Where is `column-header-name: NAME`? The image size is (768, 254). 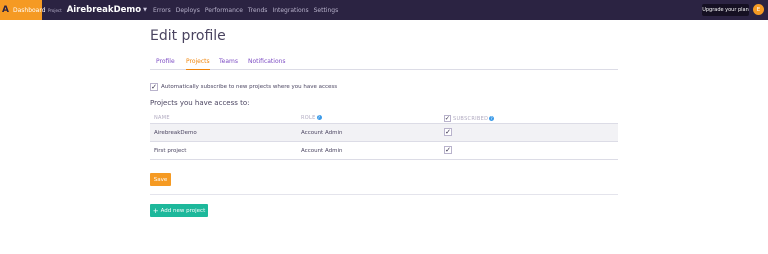 column-header-name: NAME is located at coordinates (162, 118).